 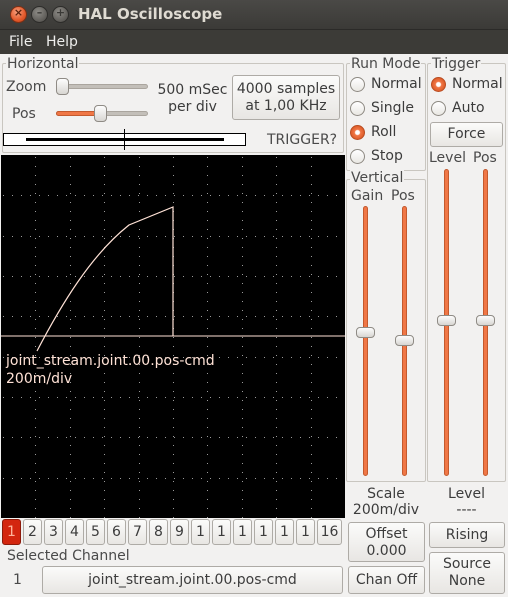 What do you see at coordinates (62, 86) in the screenshot?
I see `zoom-slider-thumb` at bounding box center [62, 86].